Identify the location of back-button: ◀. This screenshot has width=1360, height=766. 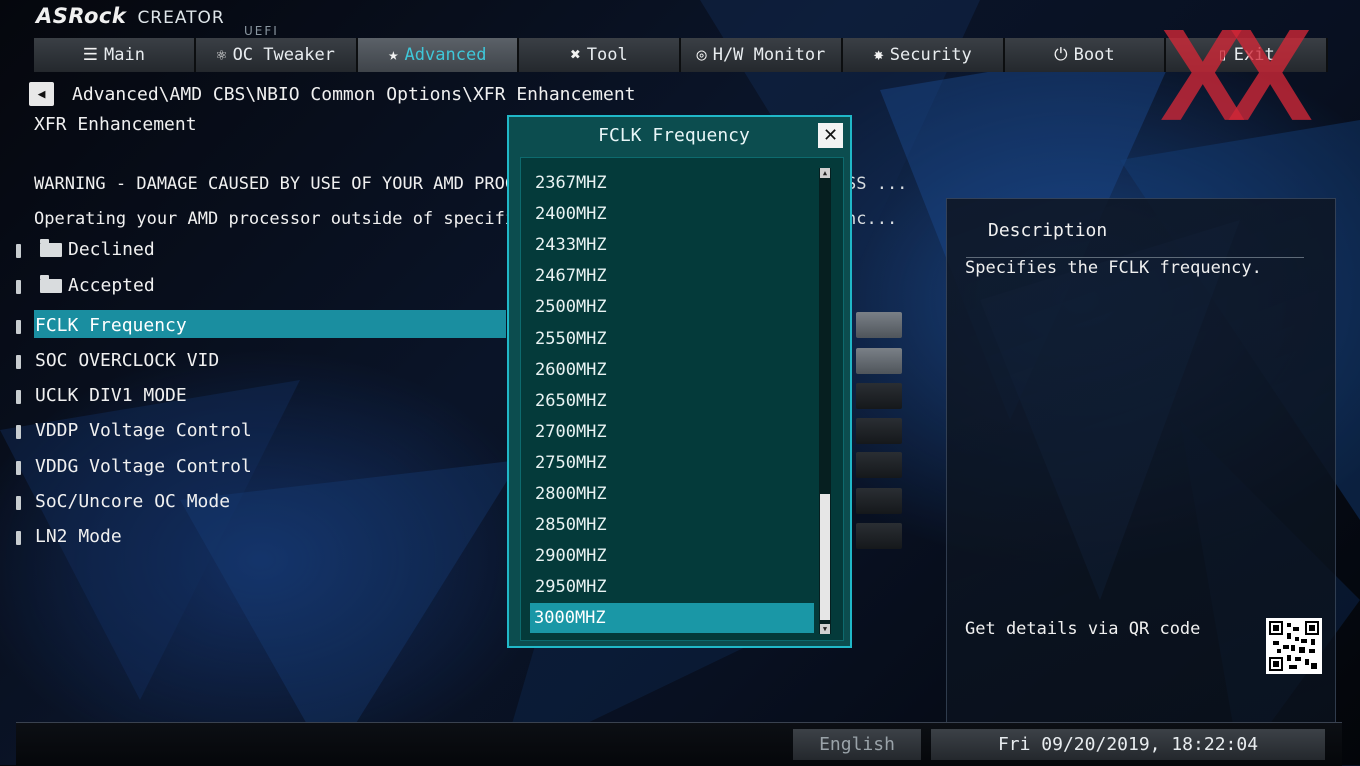
(41, 94).